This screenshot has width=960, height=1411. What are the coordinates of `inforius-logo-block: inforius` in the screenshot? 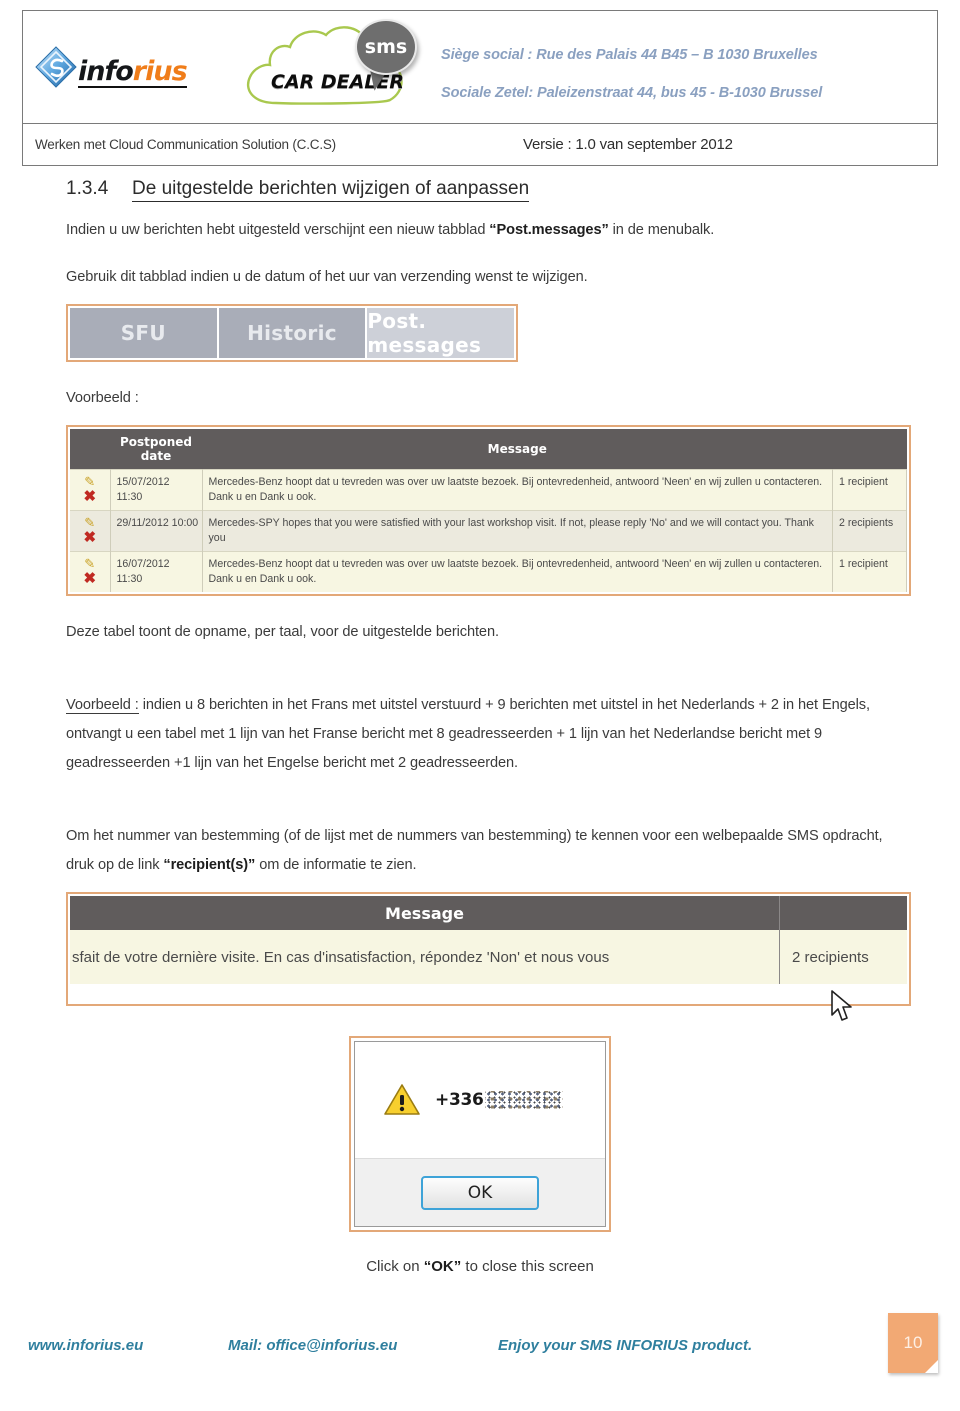 It's located at (130, 67).